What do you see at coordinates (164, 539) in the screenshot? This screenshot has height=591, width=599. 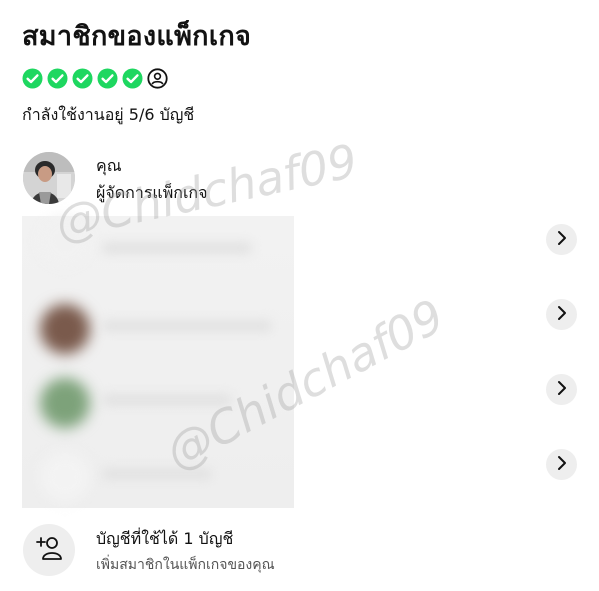 I see `available-accounts-title: บัญชีที่ใช้ได้ 1 บัญชี` at bounding box center [164, 539].